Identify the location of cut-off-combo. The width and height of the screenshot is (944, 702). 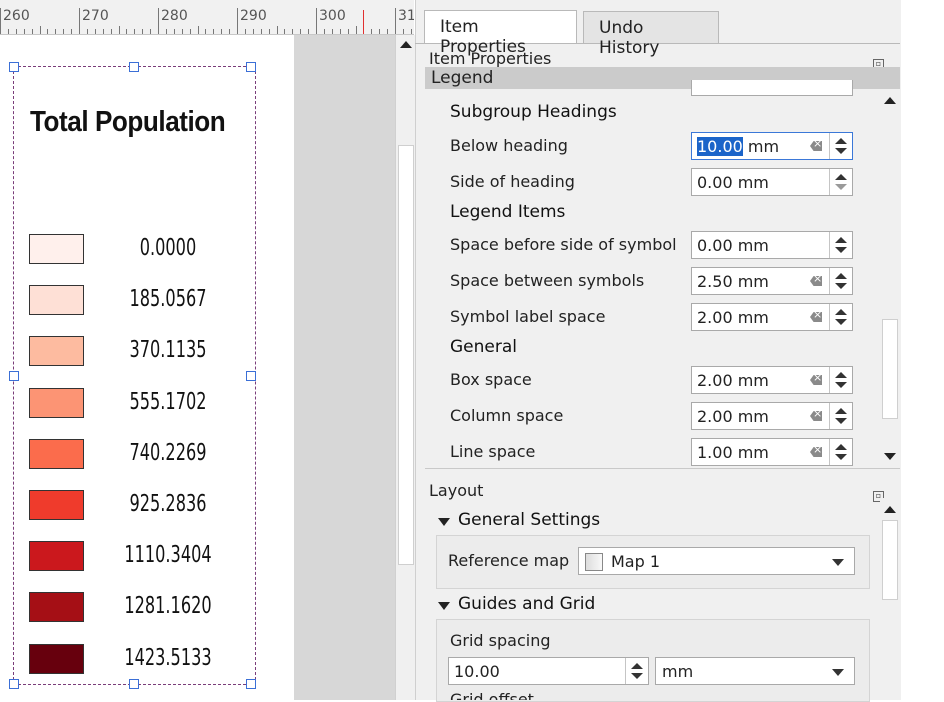
(772, 88).